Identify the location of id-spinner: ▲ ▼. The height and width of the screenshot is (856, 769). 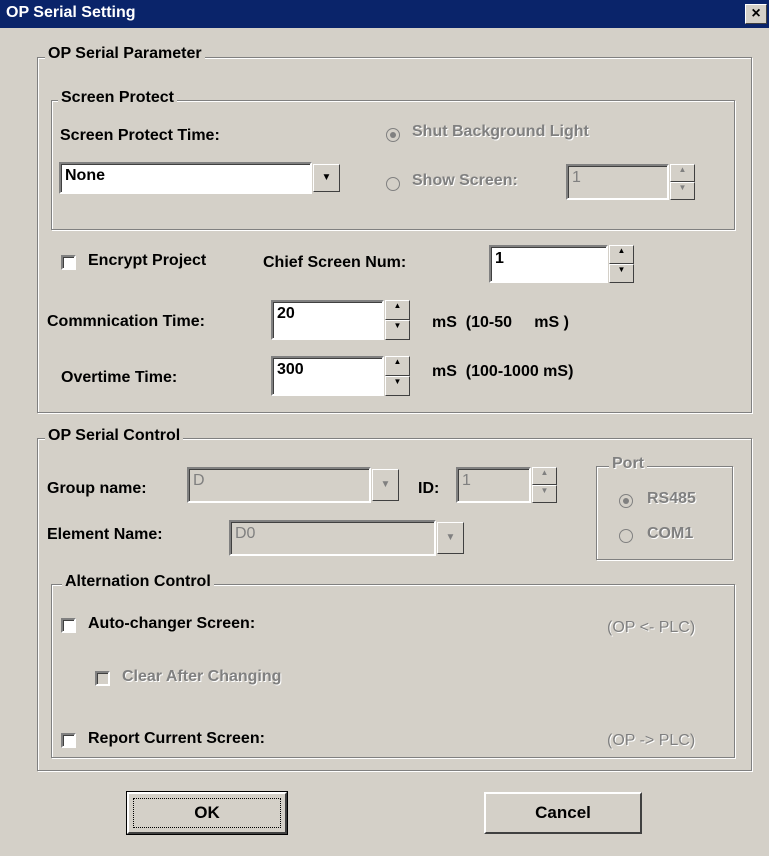
(544, 485).